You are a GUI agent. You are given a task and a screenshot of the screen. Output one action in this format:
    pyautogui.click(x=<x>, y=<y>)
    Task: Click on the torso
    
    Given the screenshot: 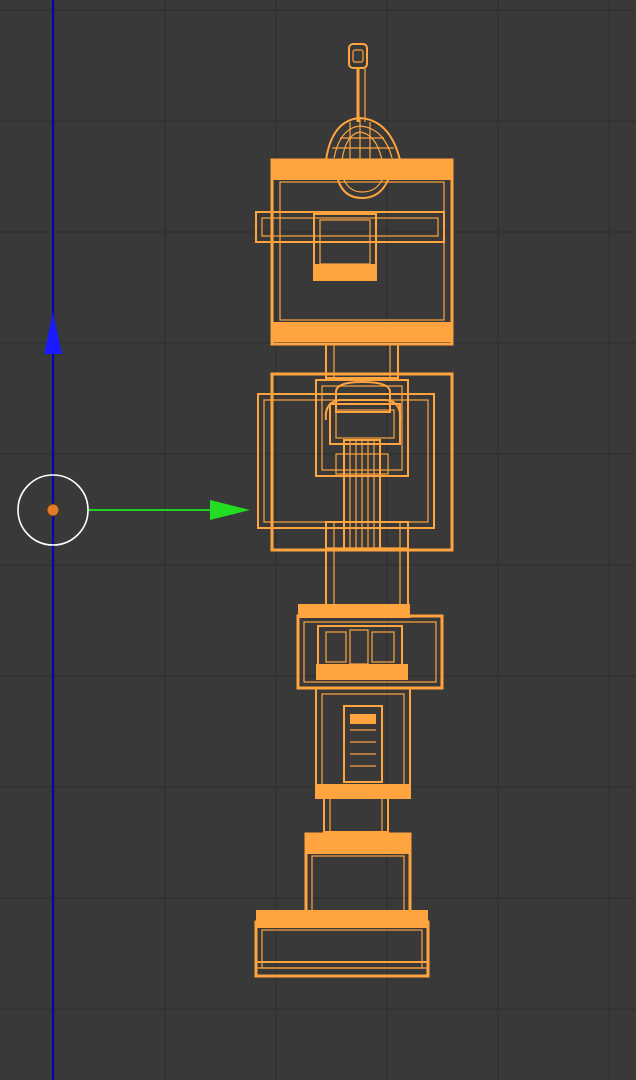 What is the action you would take?
    pyautogui.click(x=355, y=462)
    